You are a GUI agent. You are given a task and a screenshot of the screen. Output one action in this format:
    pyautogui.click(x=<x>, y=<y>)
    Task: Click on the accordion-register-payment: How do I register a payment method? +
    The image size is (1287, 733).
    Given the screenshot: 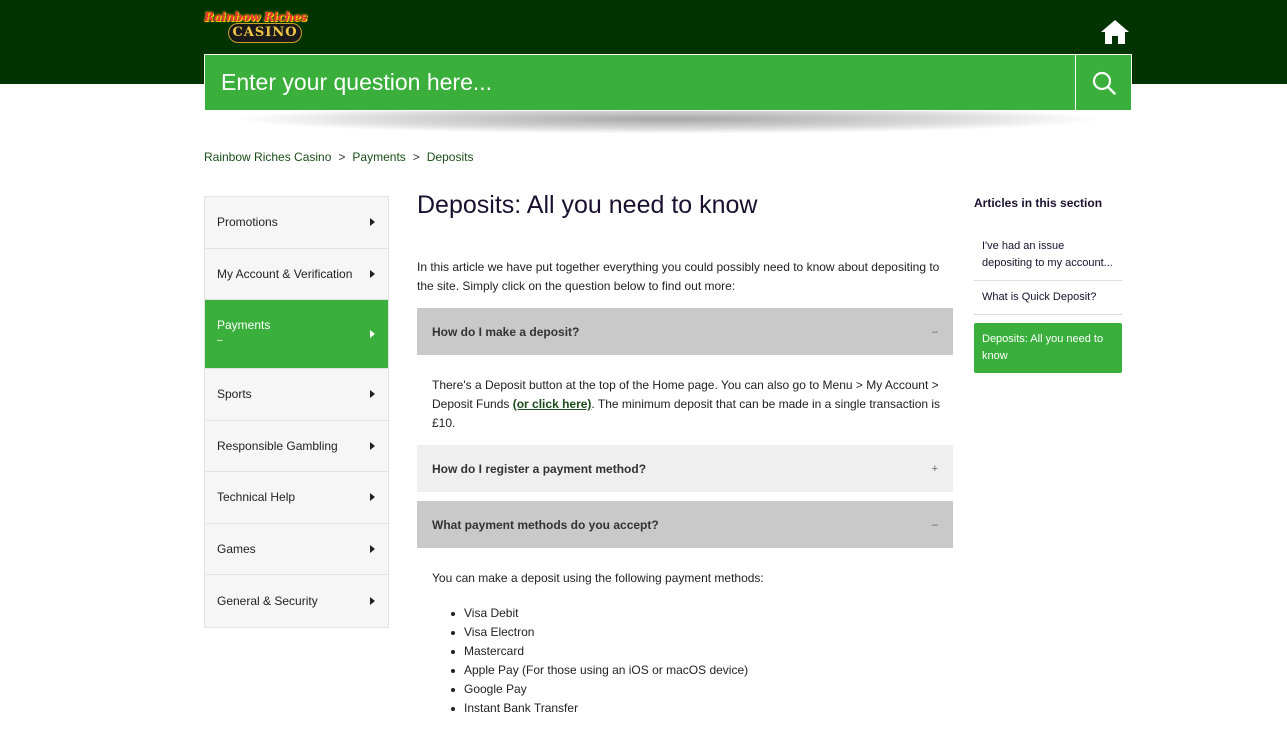 What is the action you would take?
    pyautogui.click(x=685, y=468)
    